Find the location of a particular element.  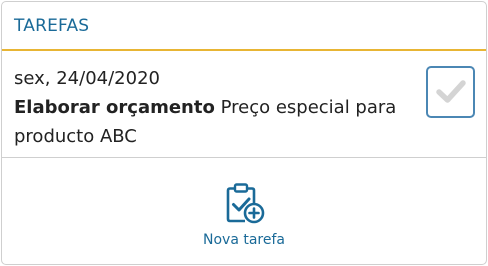

clipboard-check-plus-icon is located at coordinates (245, 203).